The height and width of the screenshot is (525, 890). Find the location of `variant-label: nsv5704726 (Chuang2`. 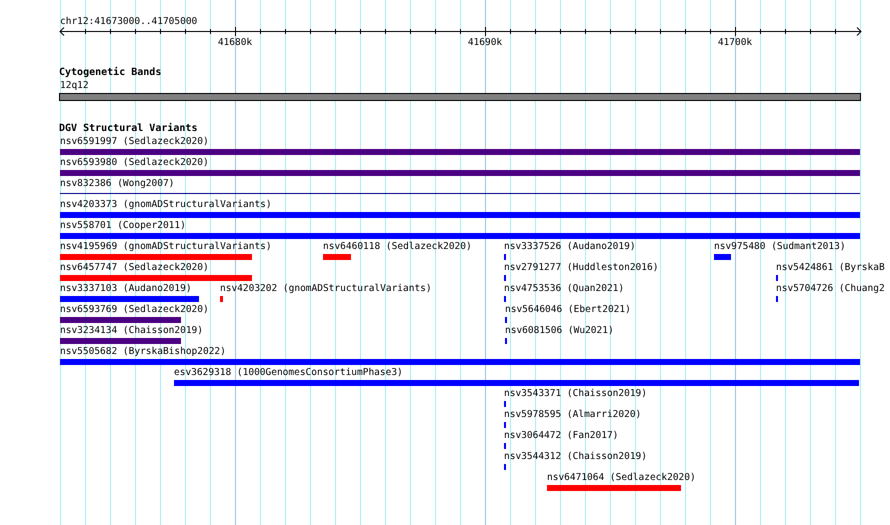

variant-label: nsv5704726 (Chuang2 is located at coordinates (830, 289).